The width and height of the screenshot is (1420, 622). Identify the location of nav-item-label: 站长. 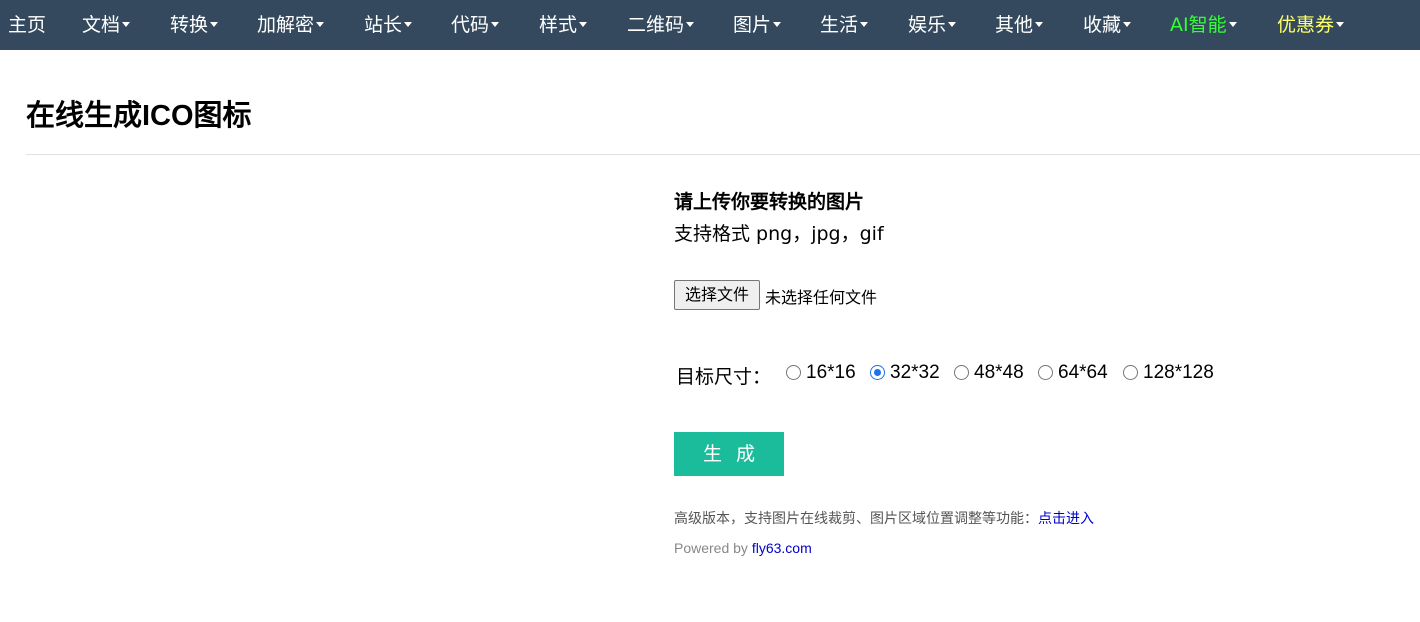
(383, 25).